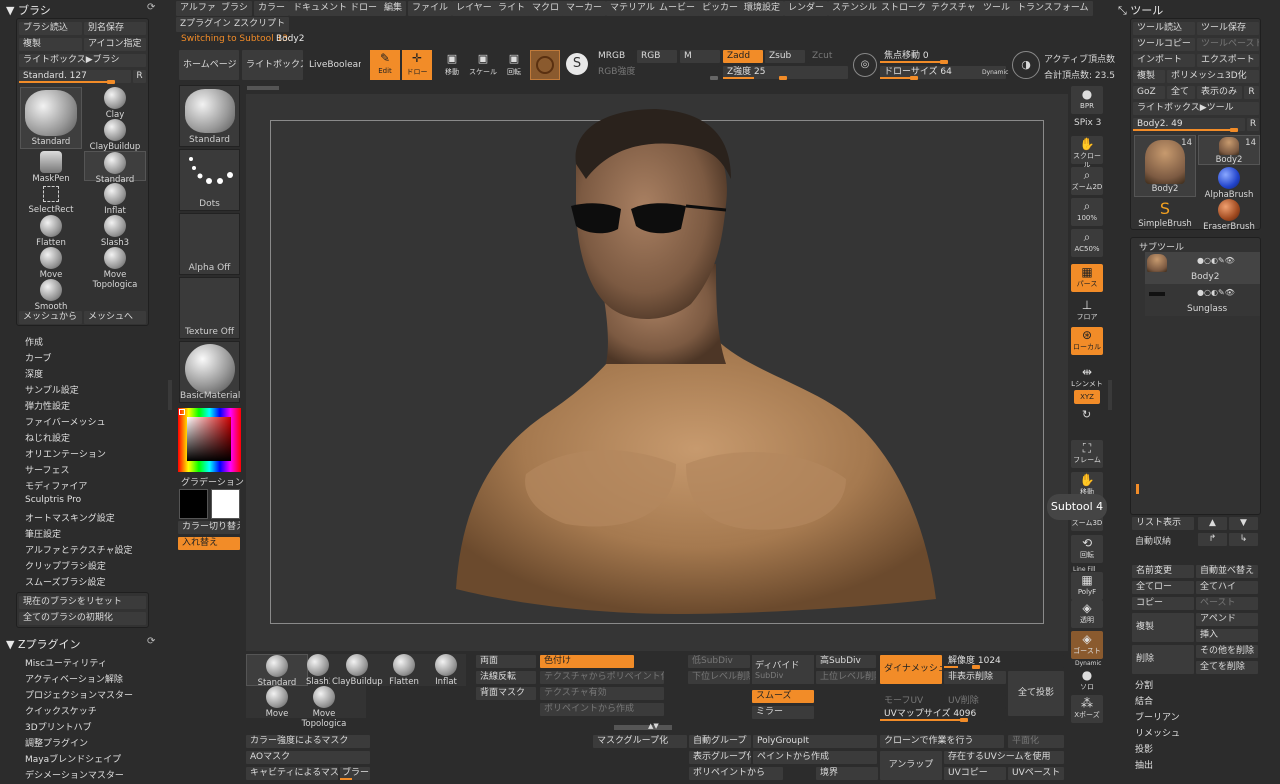  Describe the element at coordinates (115, 28) in the screenshot. I see `brush-saveas-button: 別名保存` at that location.